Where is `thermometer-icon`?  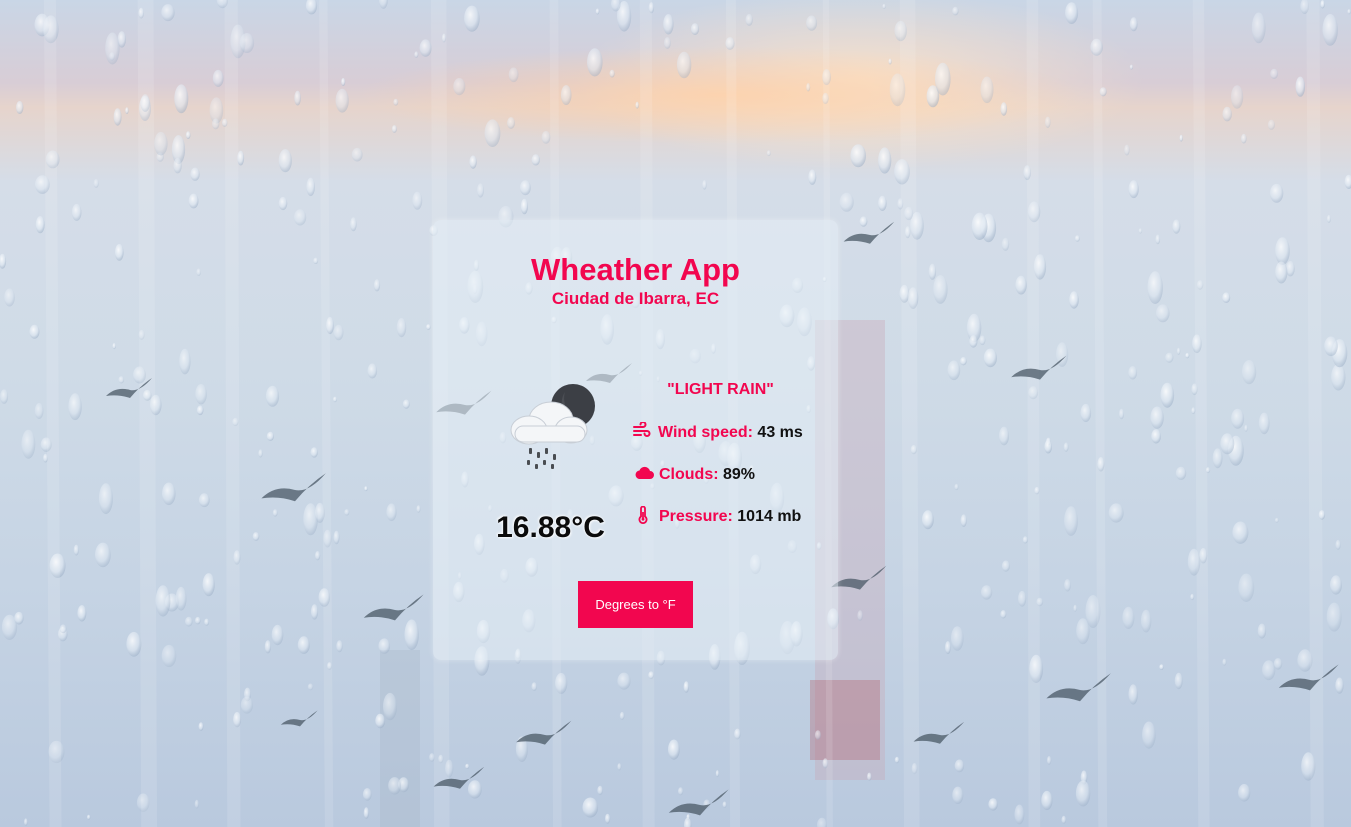
thermometer-icon is located at coordinates (643, 514).